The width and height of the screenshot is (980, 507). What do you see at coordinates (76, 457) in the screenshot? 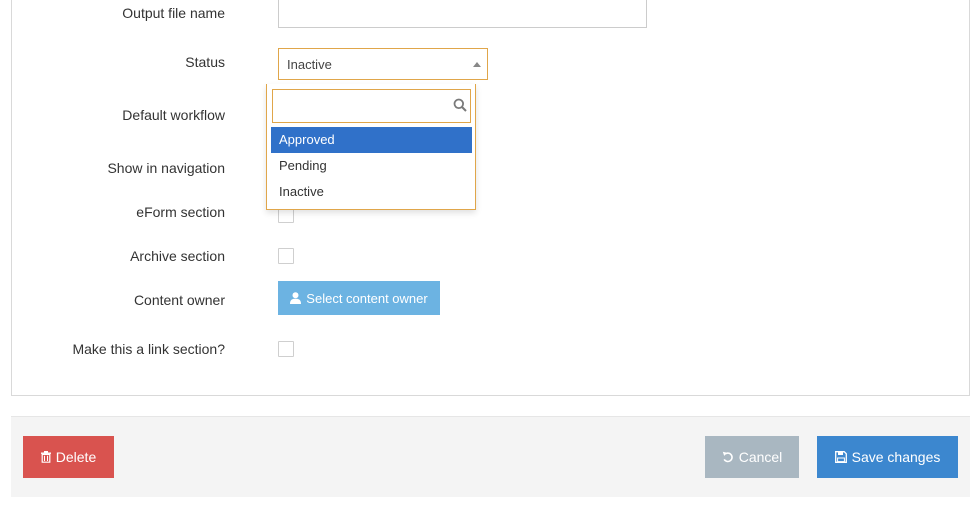
I see `delete-label: Delete` at bounding box center [76, 457].